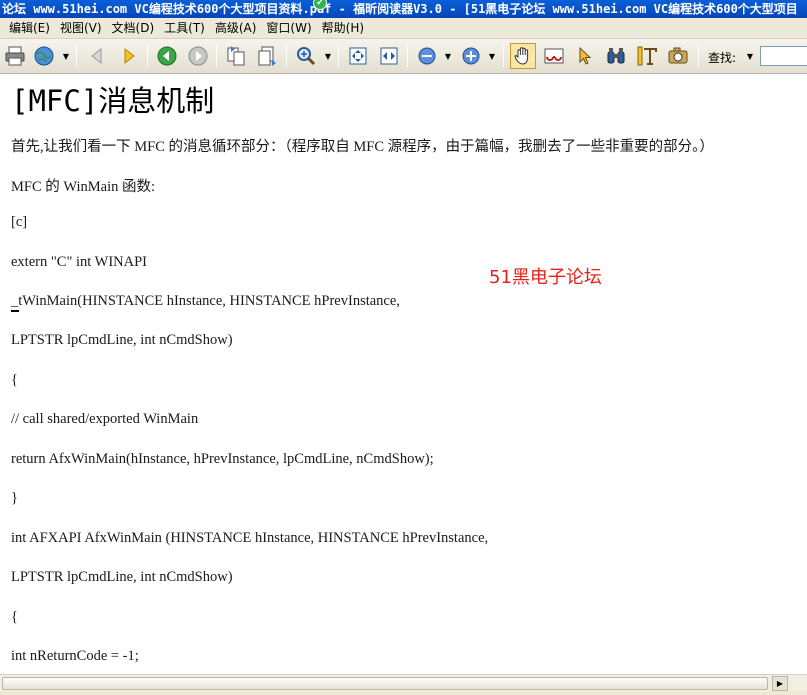 The width and height of the screenshot is (807, 695). I want to click on fit-width-button, so click(389, 56).